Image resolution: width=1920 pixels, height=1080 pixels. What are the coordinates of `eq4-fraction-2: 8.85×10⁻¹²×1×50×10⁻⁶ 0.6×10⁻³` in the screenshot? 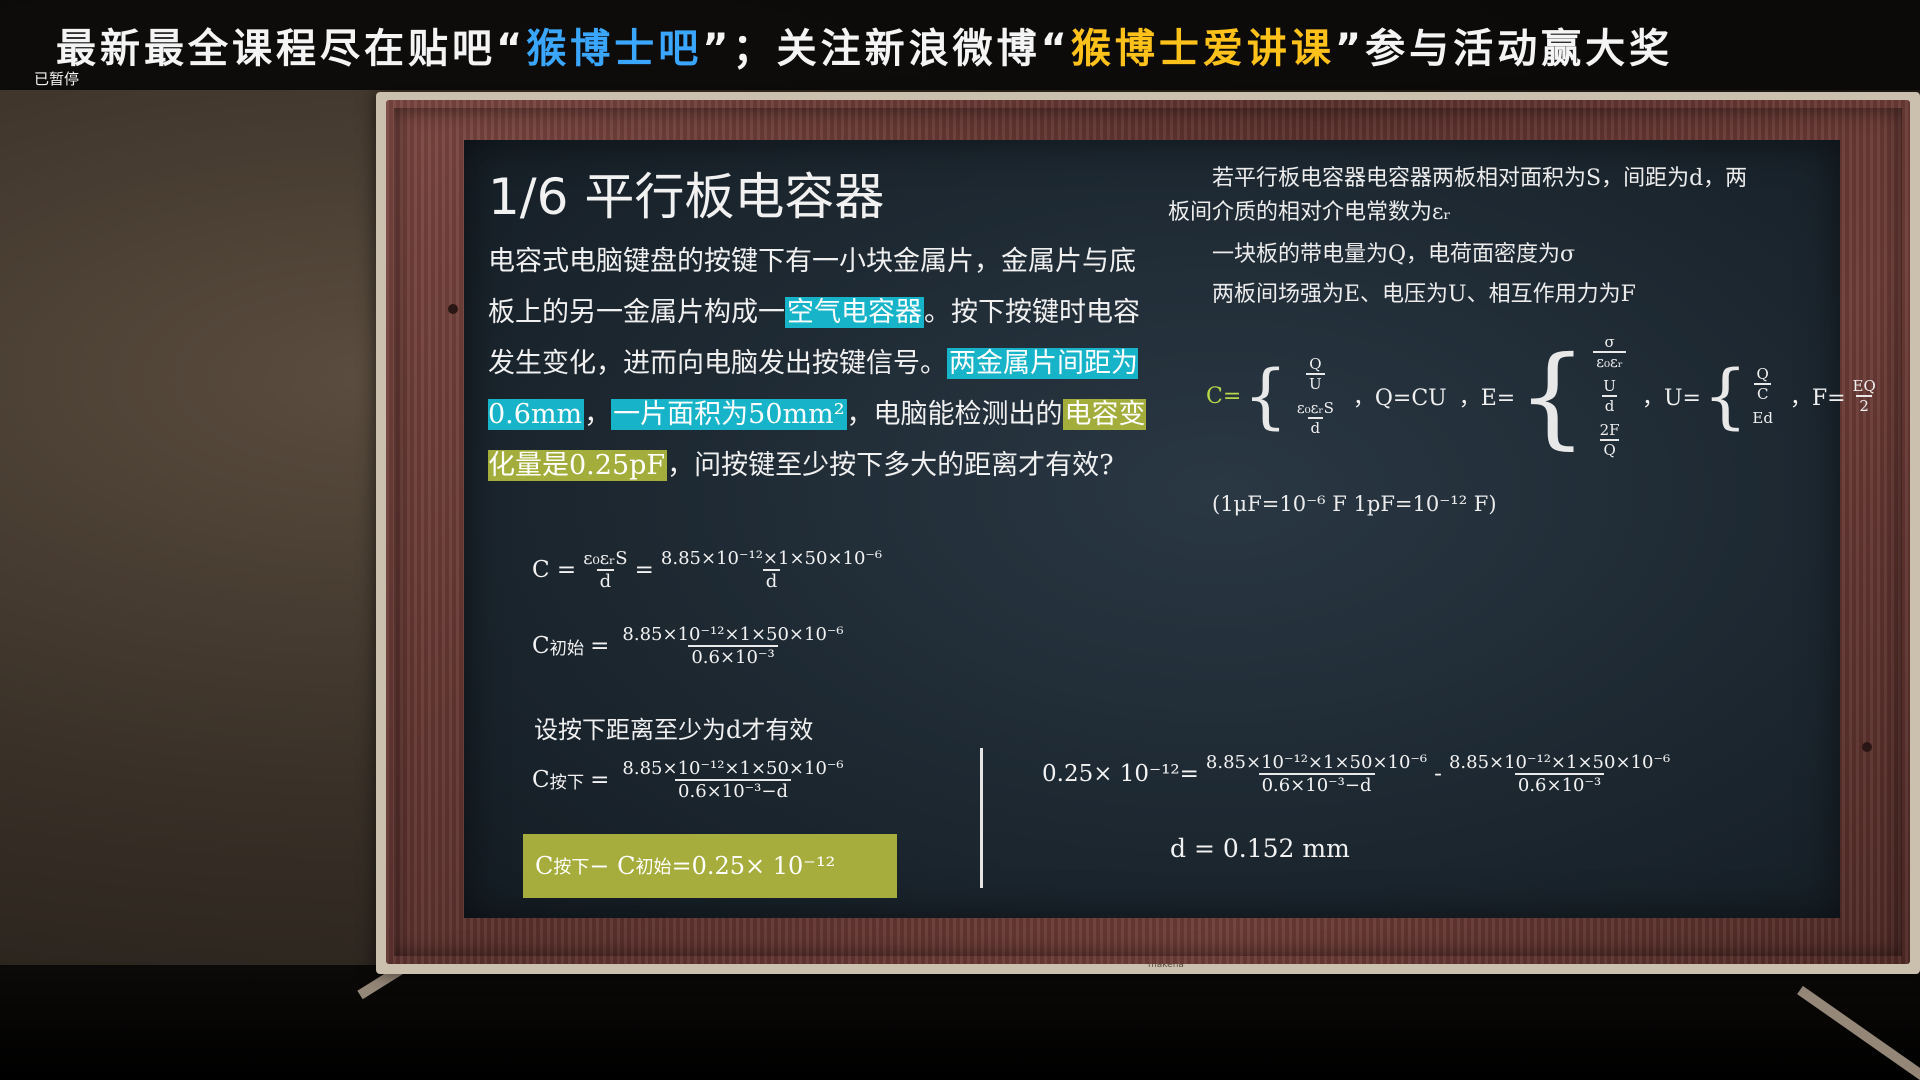 It's located at (1559, 774).